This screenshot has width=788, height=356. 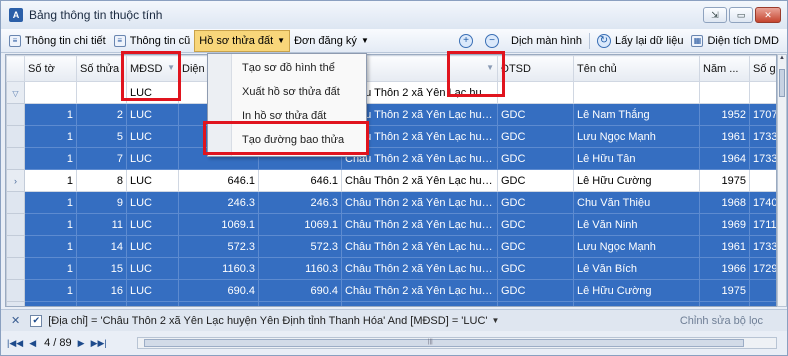 I want to click on cell-dien-tich: 572.3, so click(x=218, y=246).